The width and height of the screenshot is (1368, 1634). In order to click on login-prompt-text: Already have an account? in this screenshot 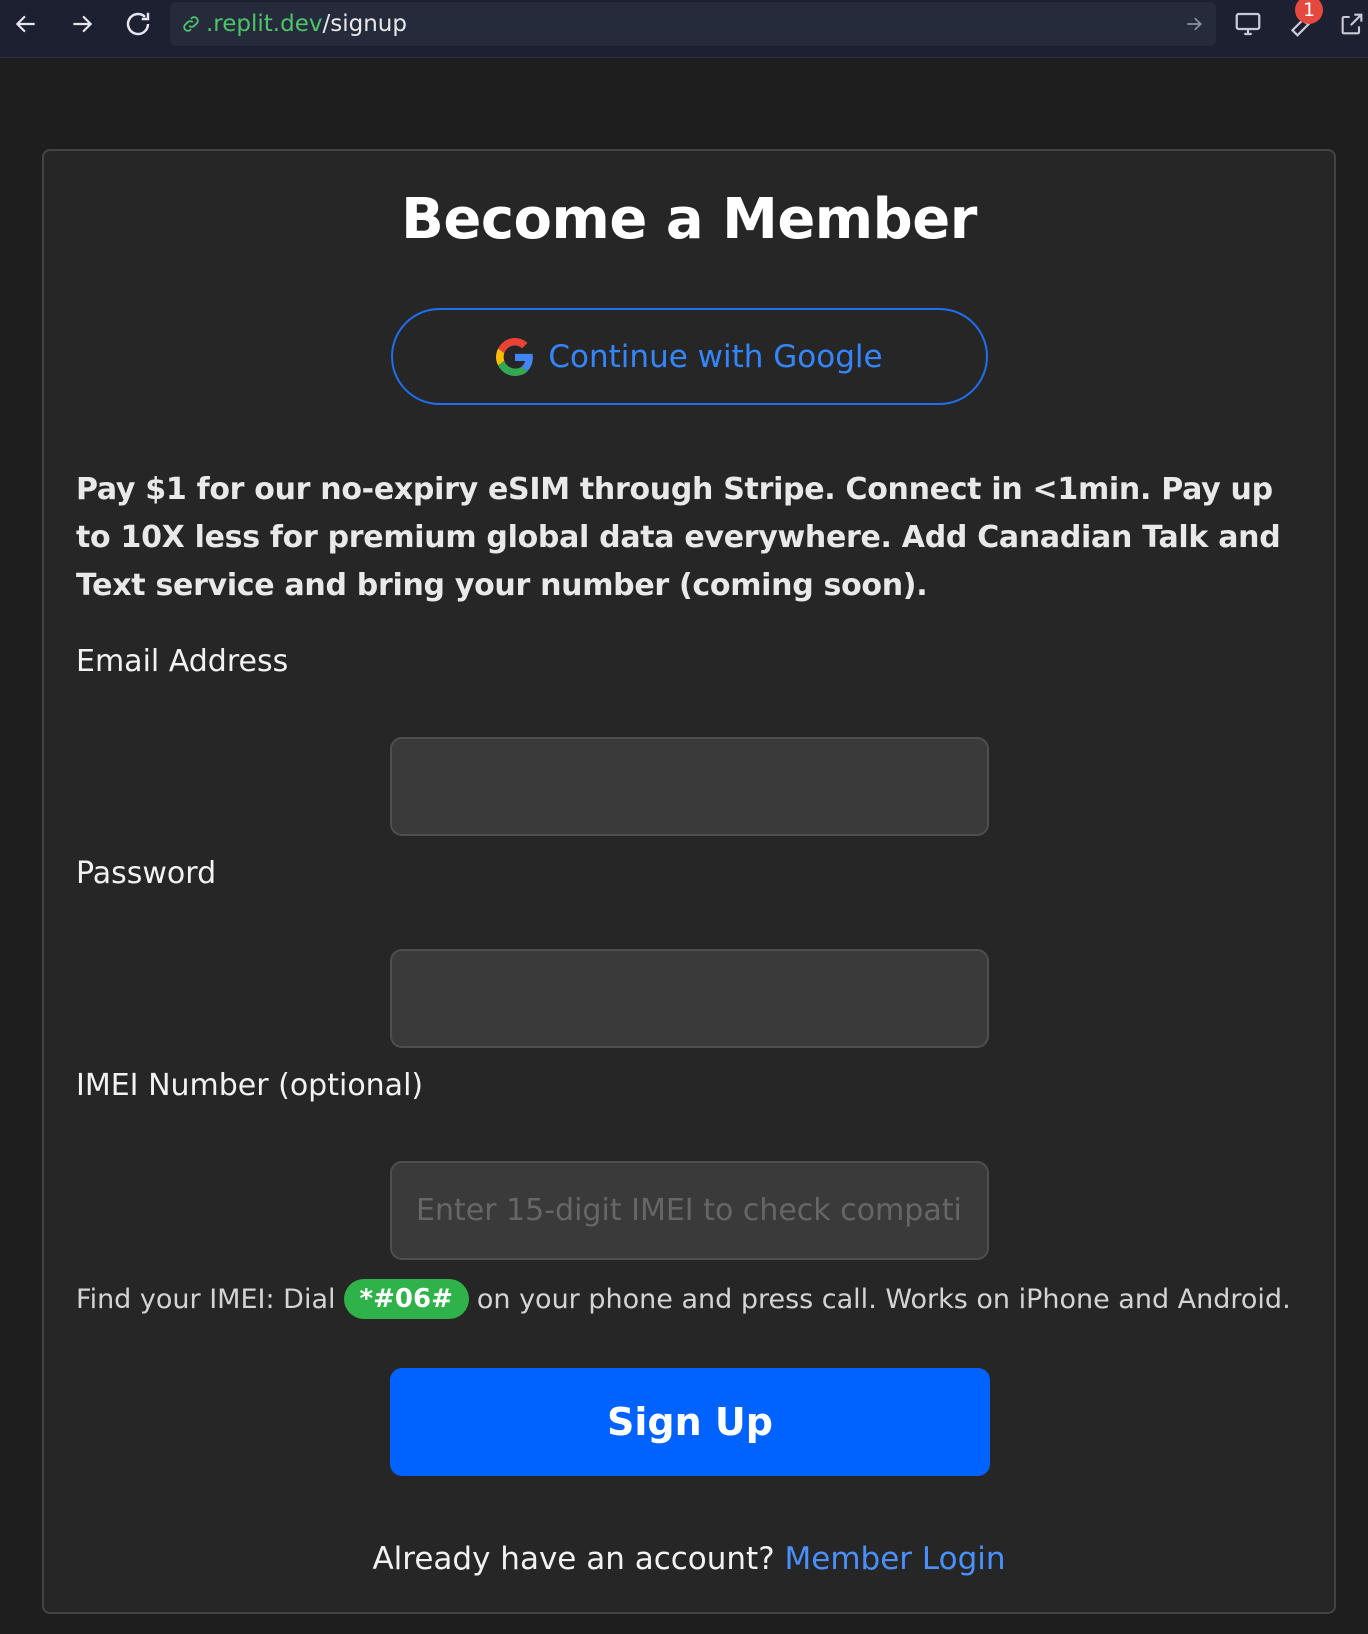, I will do `click(573, 1559)`.